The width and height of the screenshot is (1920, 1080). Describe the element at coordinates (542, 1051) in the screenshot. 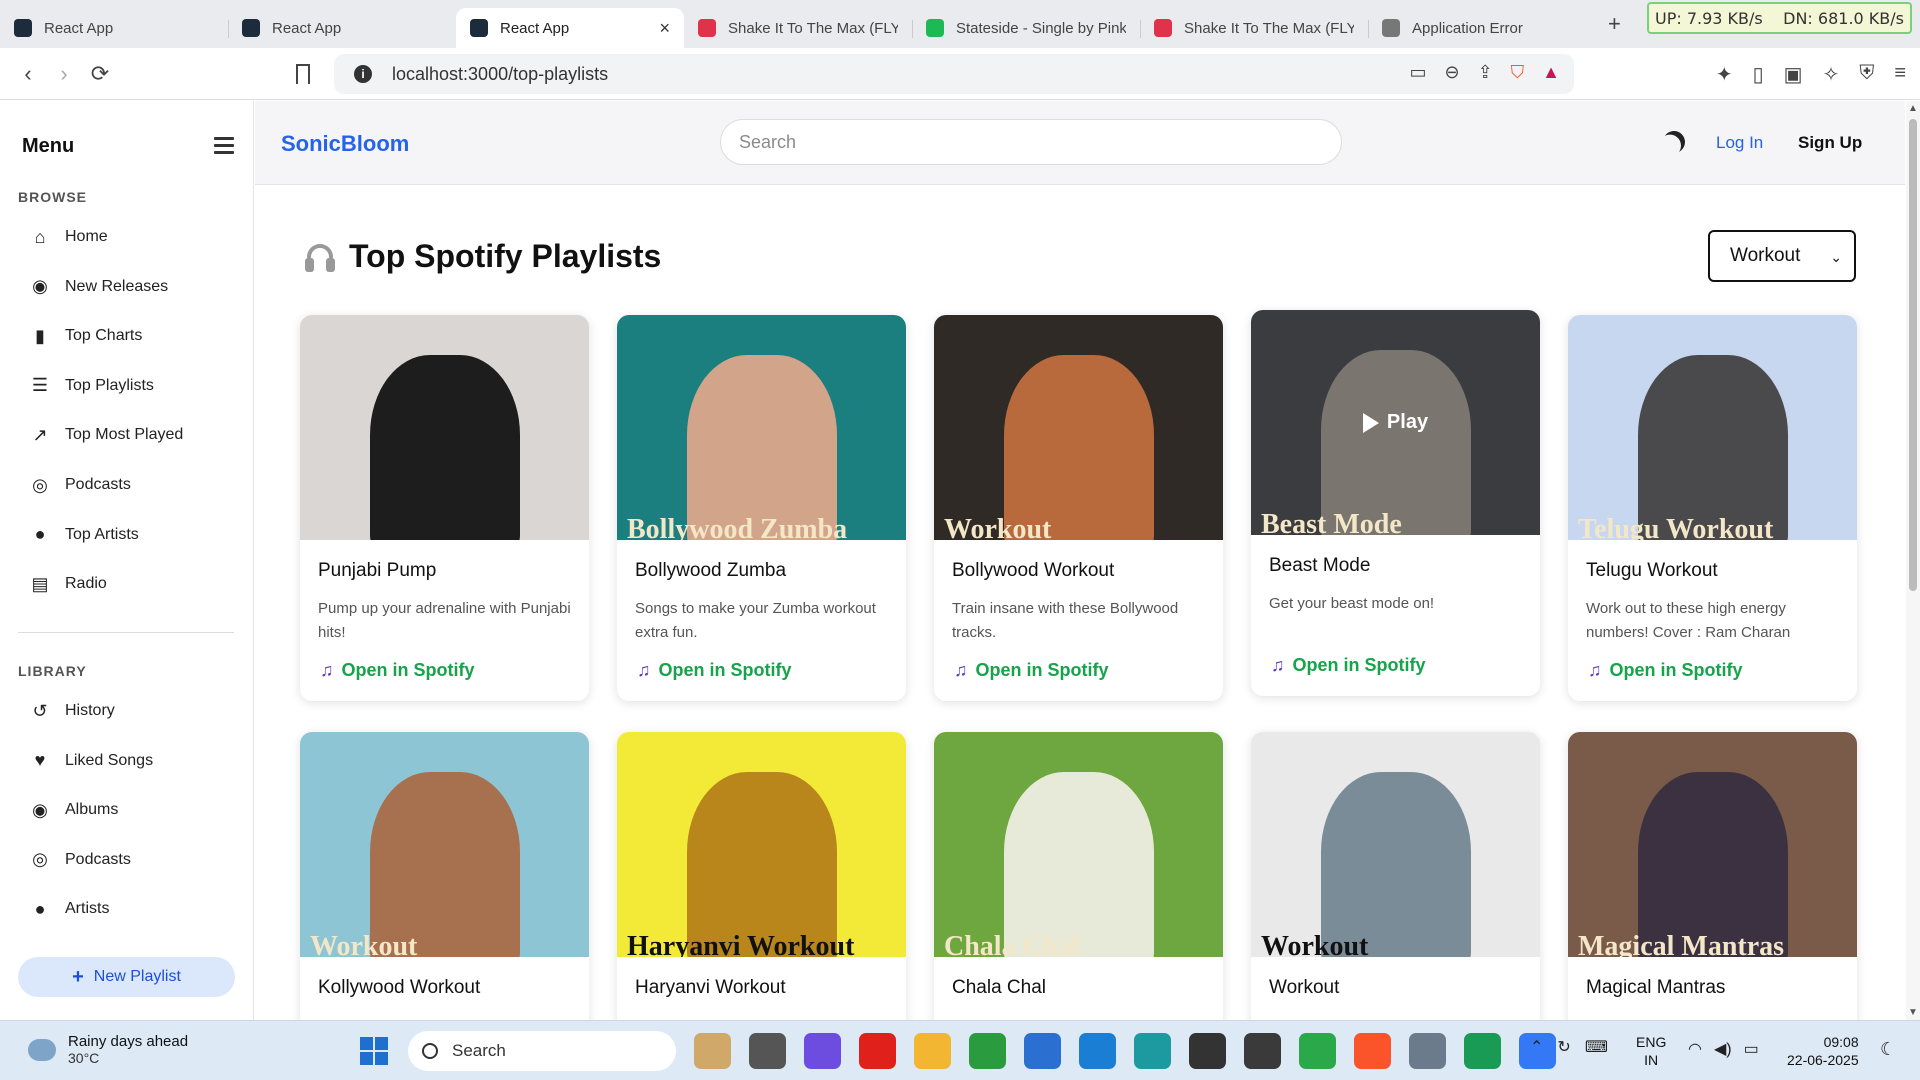

I see `taskbar-search: Search` at that location.